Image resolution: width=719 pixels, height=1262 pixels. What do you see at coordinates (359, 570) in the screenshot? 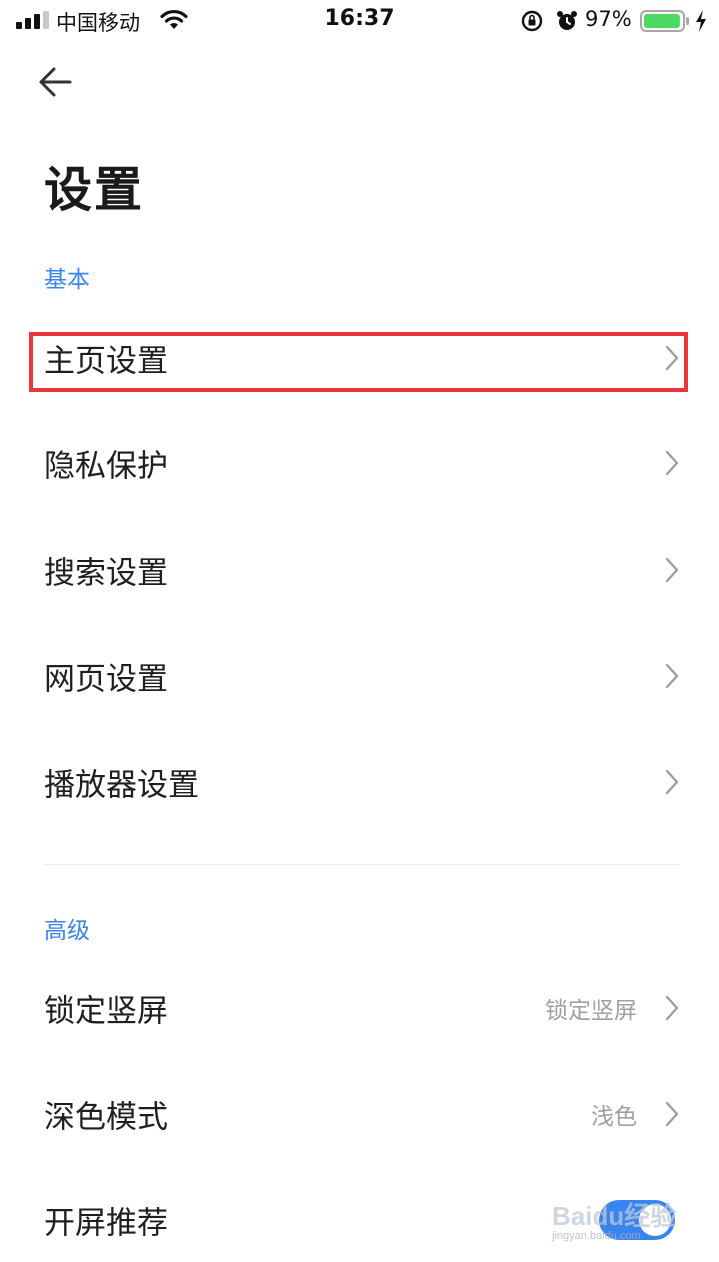
I see `settings-row-search: 搜索设置` at bounding box center [359, 570].